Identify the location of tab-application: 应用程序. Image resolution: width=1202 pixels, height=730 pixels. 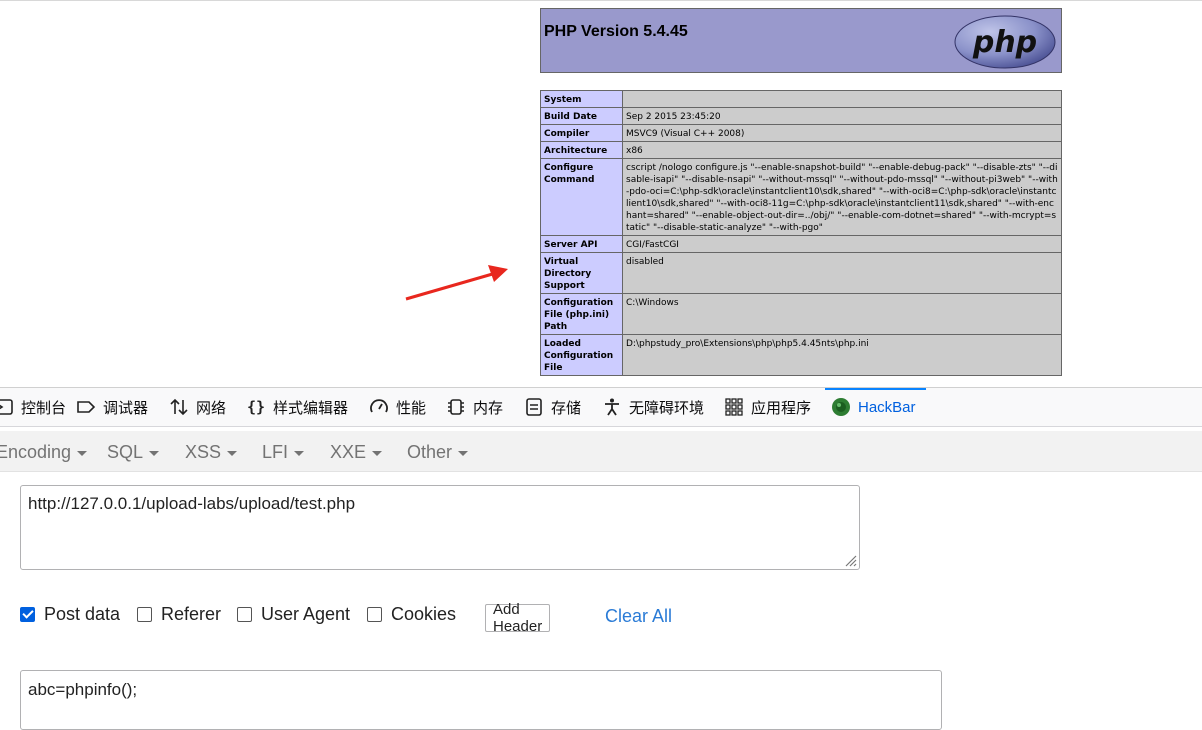
(767, 407).